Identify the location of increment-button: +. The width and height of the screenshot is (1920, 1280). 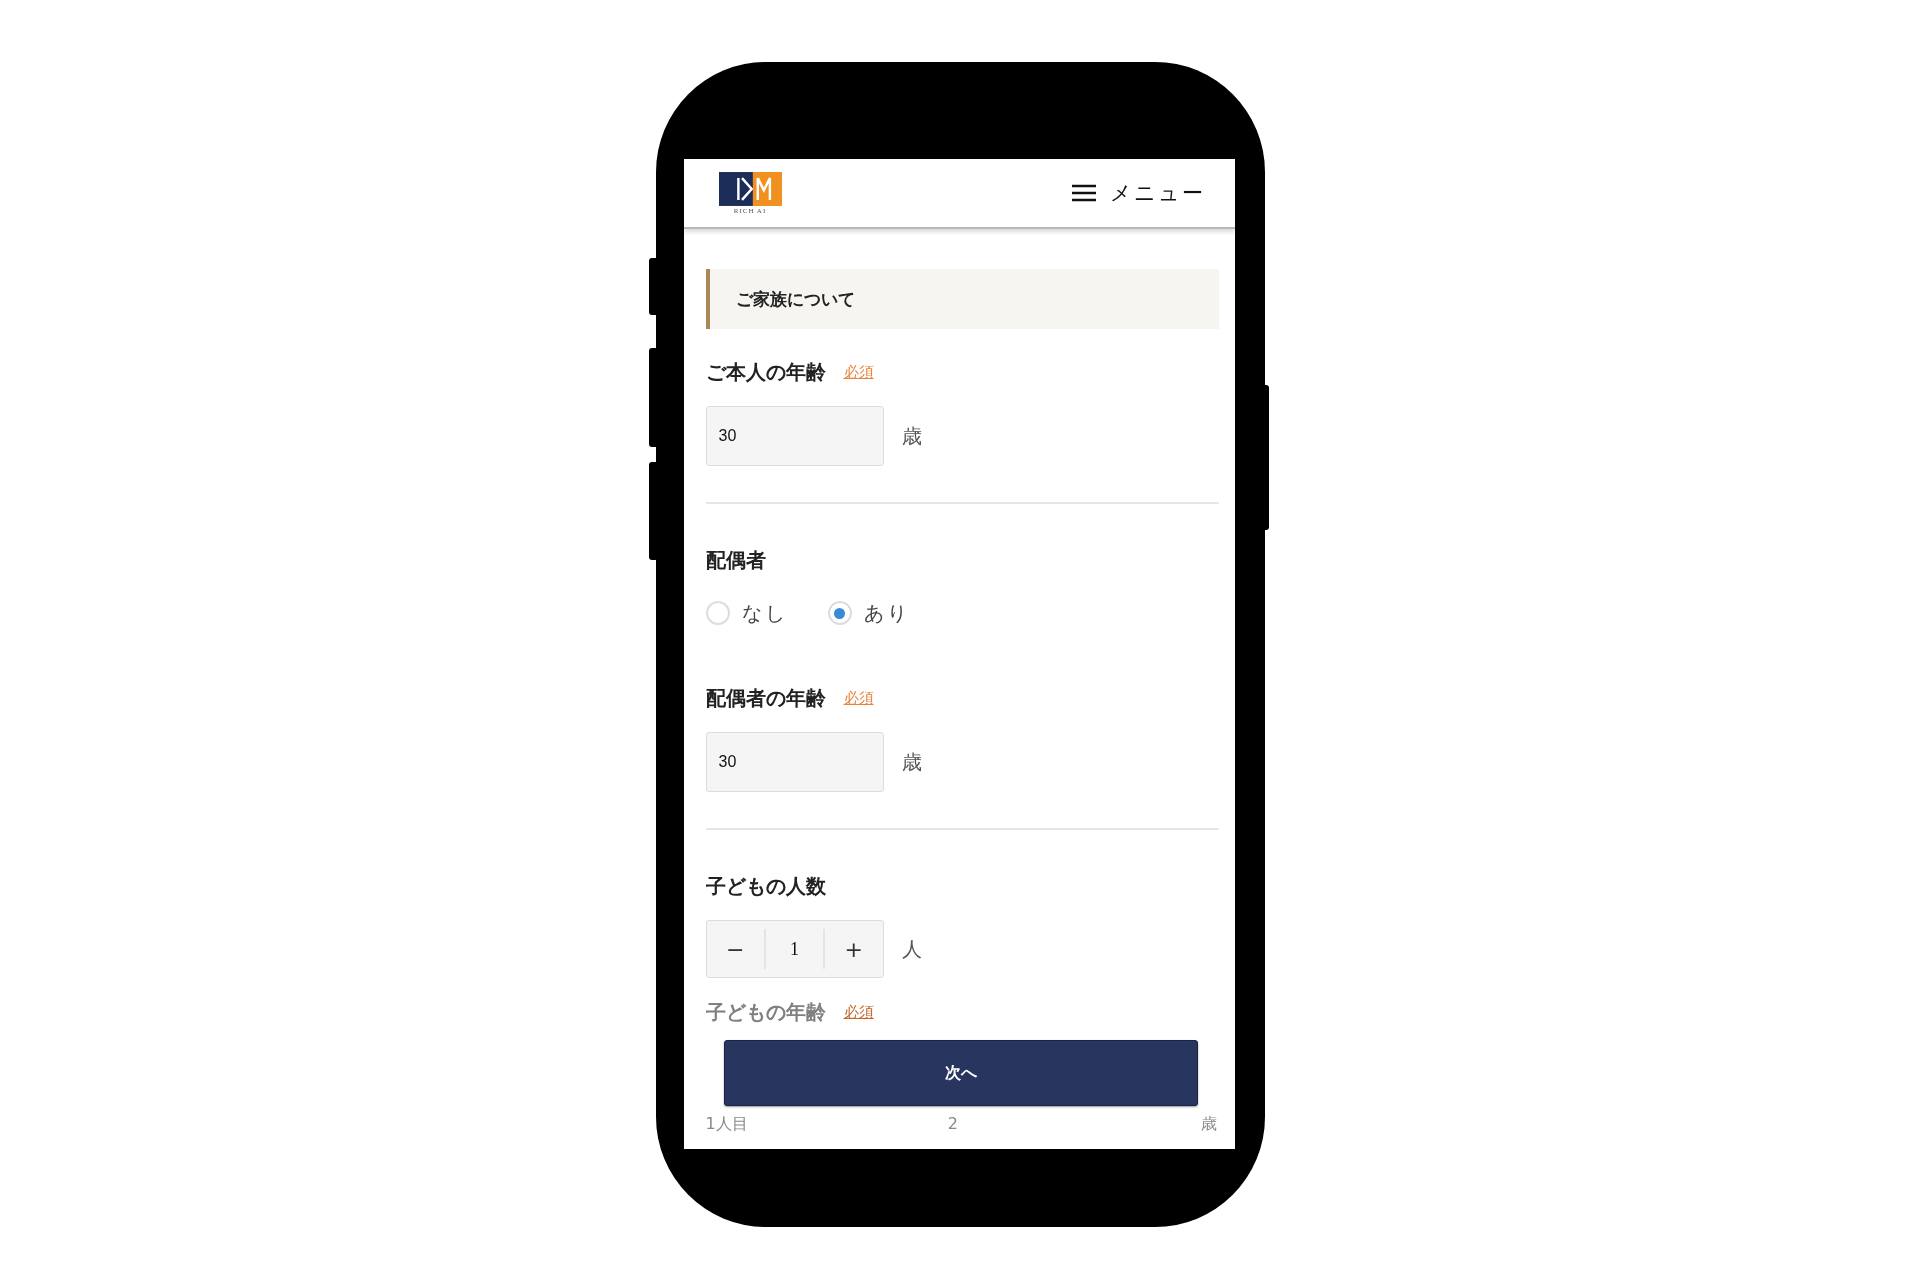
(854, 949).